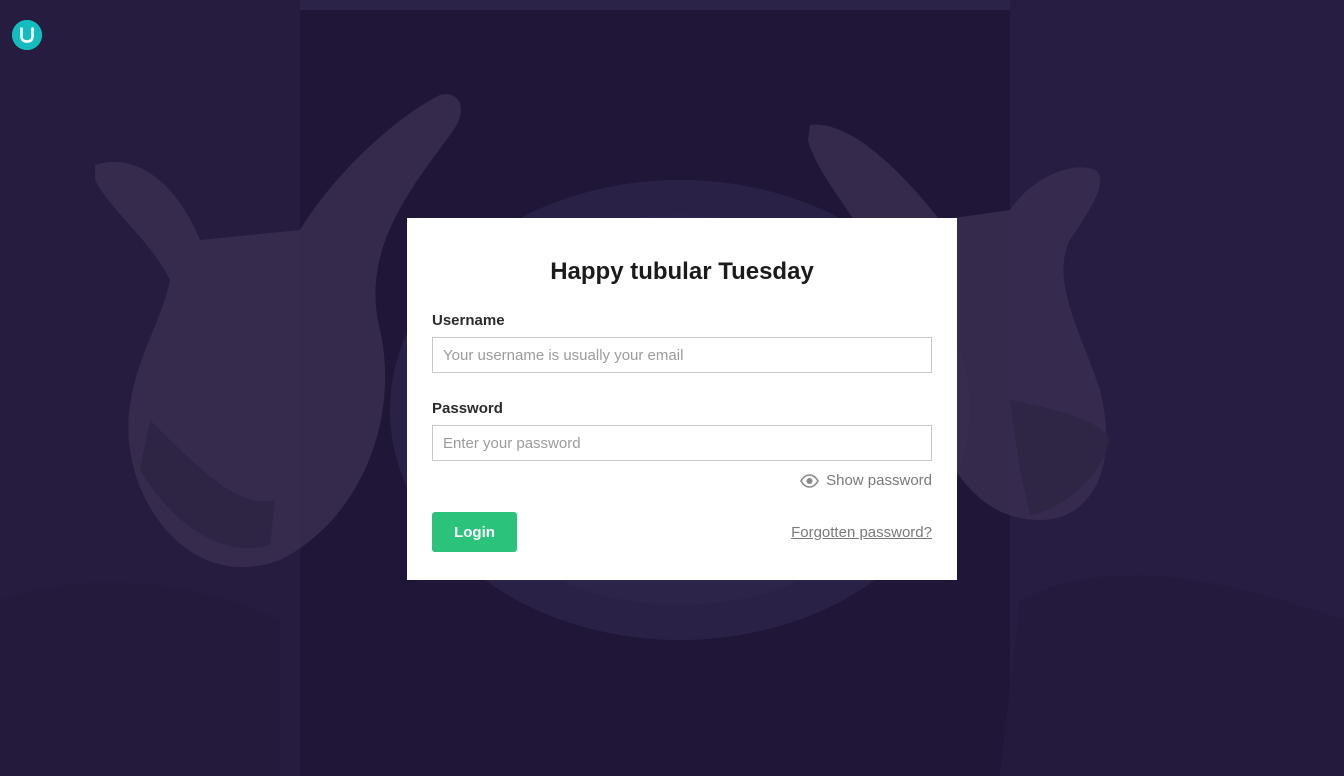  I want to click on login-button: Login, so click(474, 532).